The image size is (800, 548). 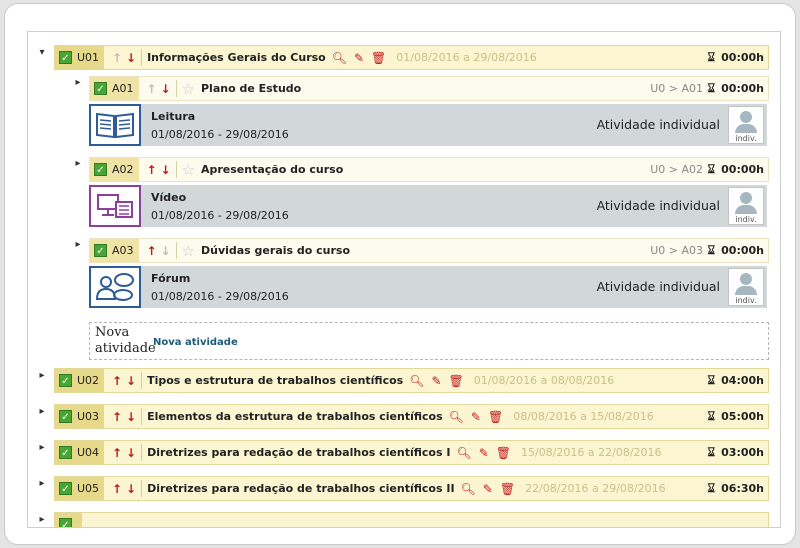 I want to click on collapse-toggle-u01: ▾, so click(x=42, y=53).